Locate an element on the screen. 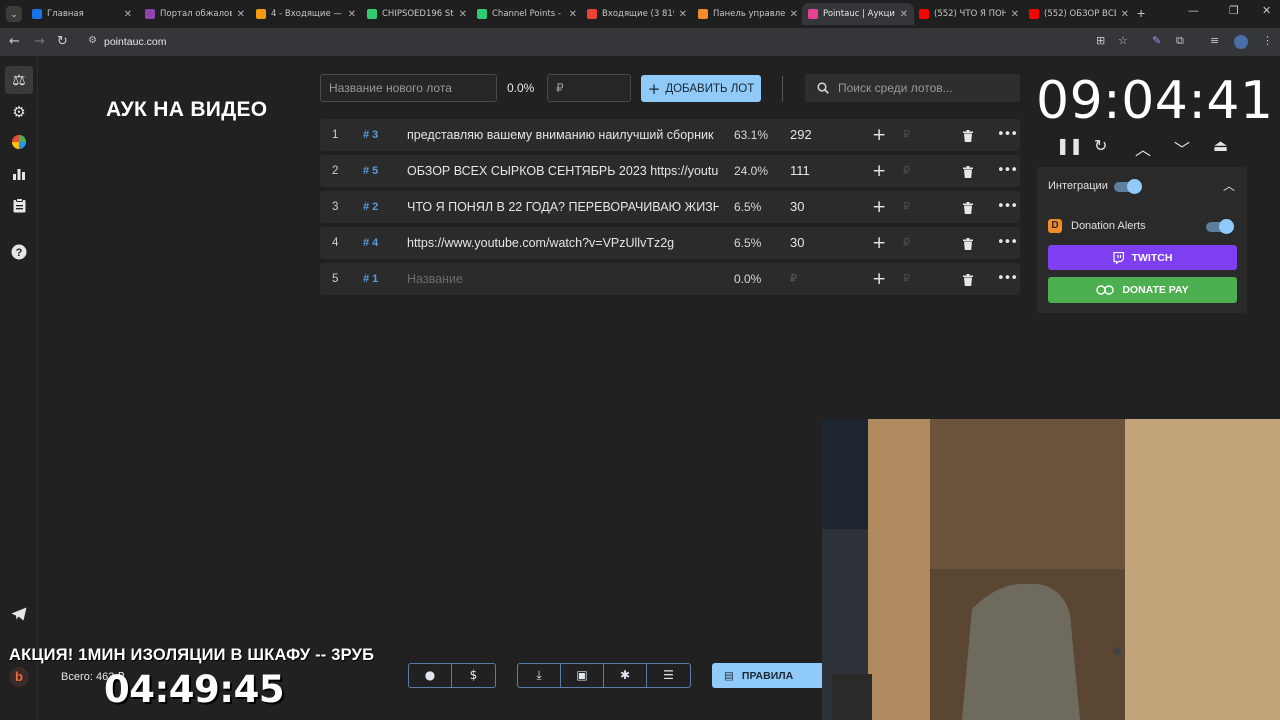 This screenshot has height=720, width=1280. site-info-icon: ⚙ is located at coordinates (92, 40).